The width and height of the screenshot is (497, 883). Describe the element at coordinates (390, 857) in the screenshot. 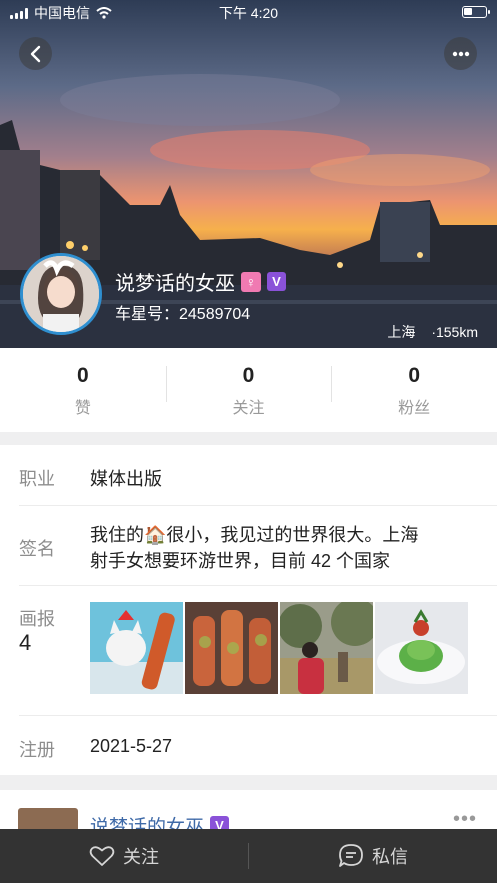

I see `message-label: 私信` at that location.